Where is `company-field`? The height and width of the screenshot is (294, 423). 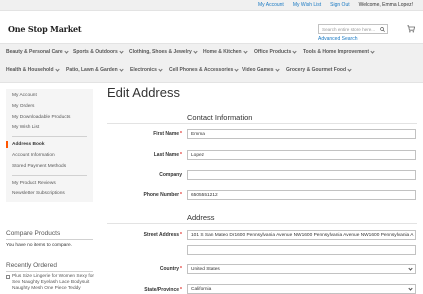
company-field is located at coordinates (301, 175).